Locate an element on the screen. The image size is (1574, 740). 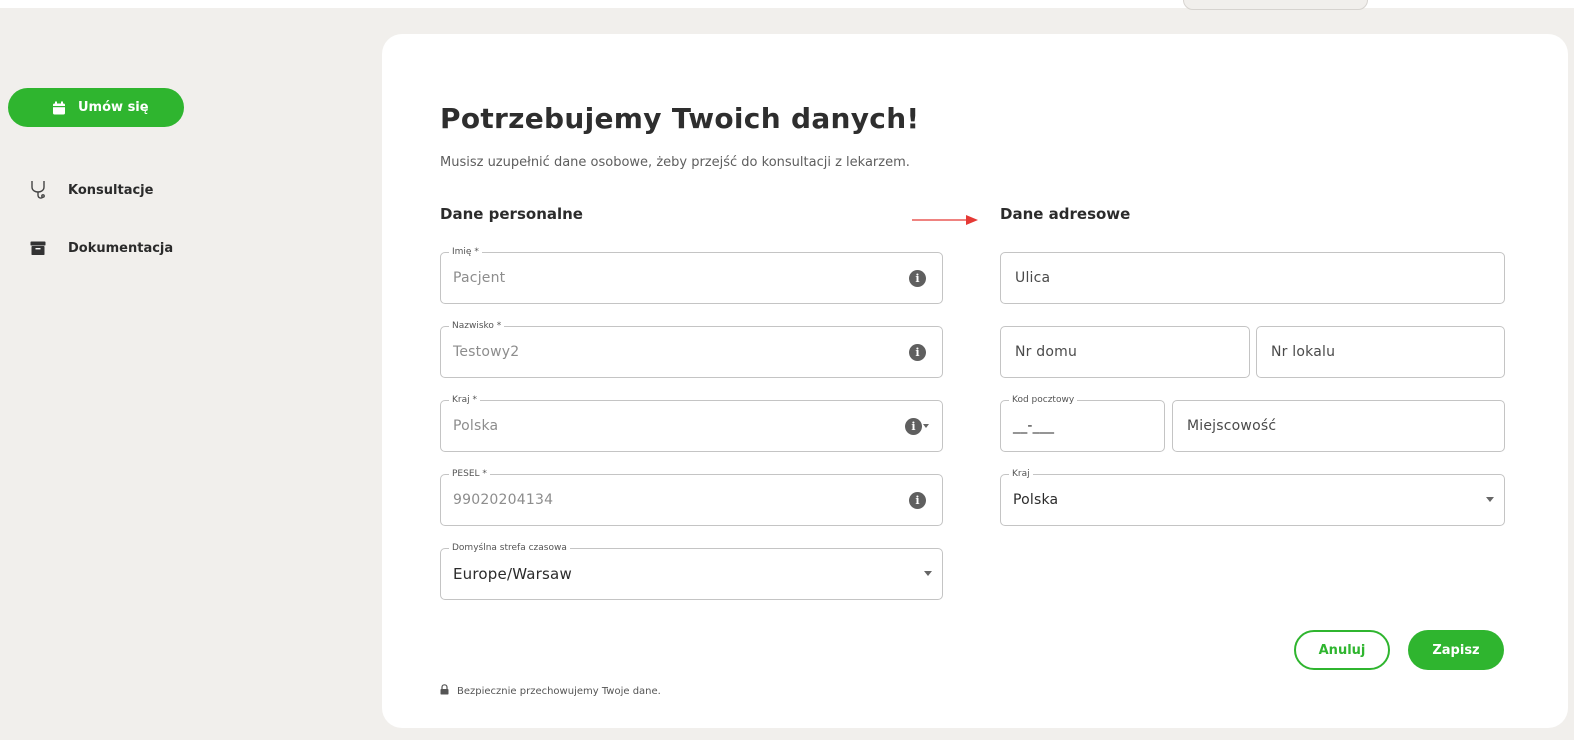
page-title: Potrzebujemy Twoich danych! is located at coordinates (680, 118).